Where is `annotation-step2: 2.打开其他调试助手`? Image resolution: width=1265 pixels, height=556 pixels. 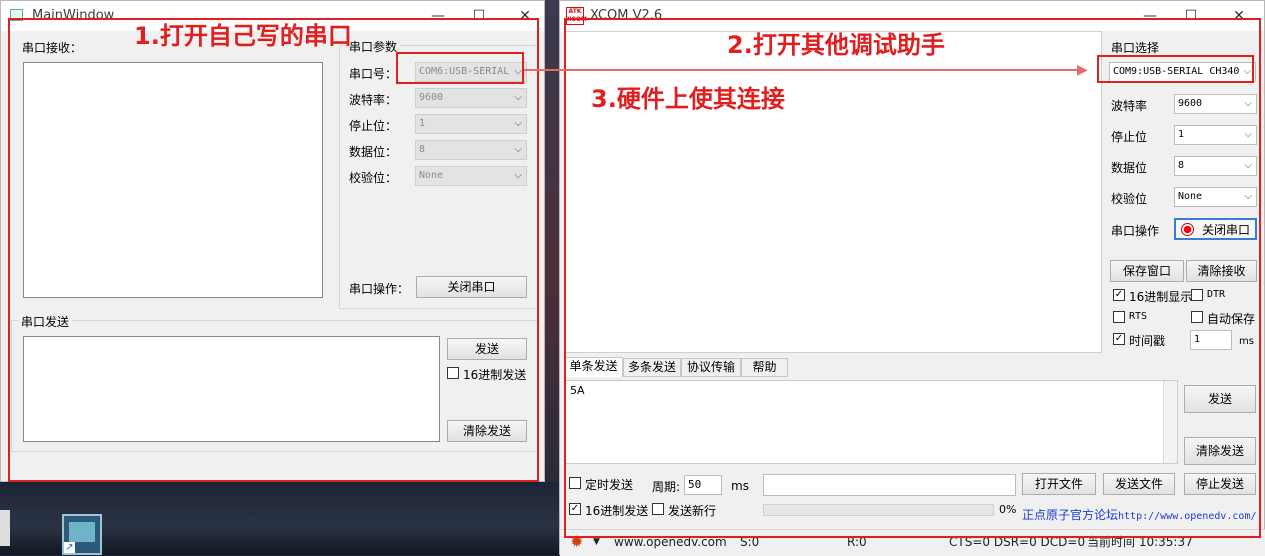 annotation-step2: 2.打开其他调试助手 is located at coordinates (836, 45).